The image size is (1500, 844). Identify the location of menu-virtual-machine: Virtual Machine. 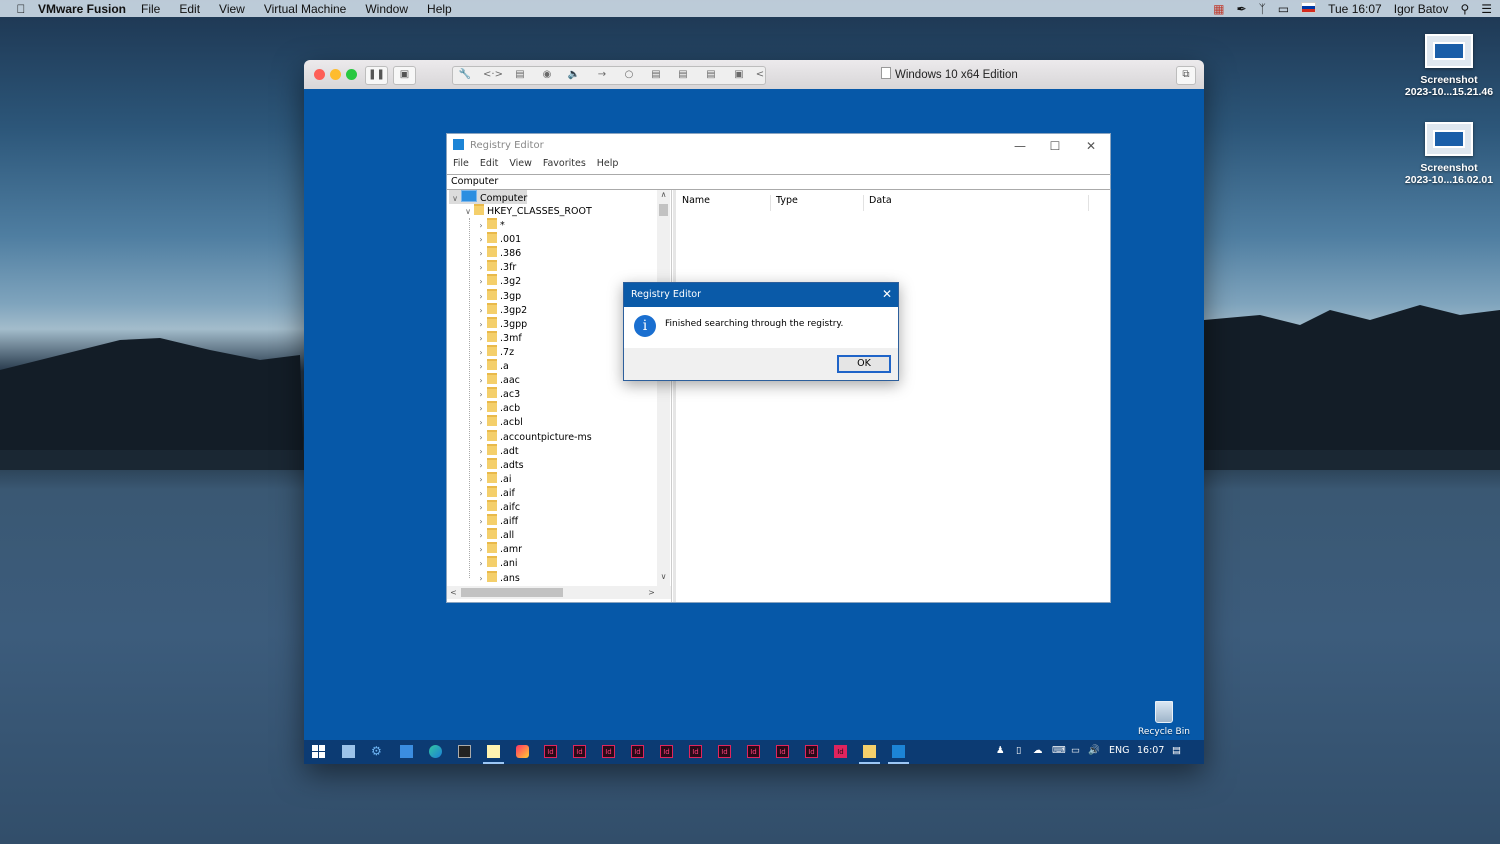
(305, 9).